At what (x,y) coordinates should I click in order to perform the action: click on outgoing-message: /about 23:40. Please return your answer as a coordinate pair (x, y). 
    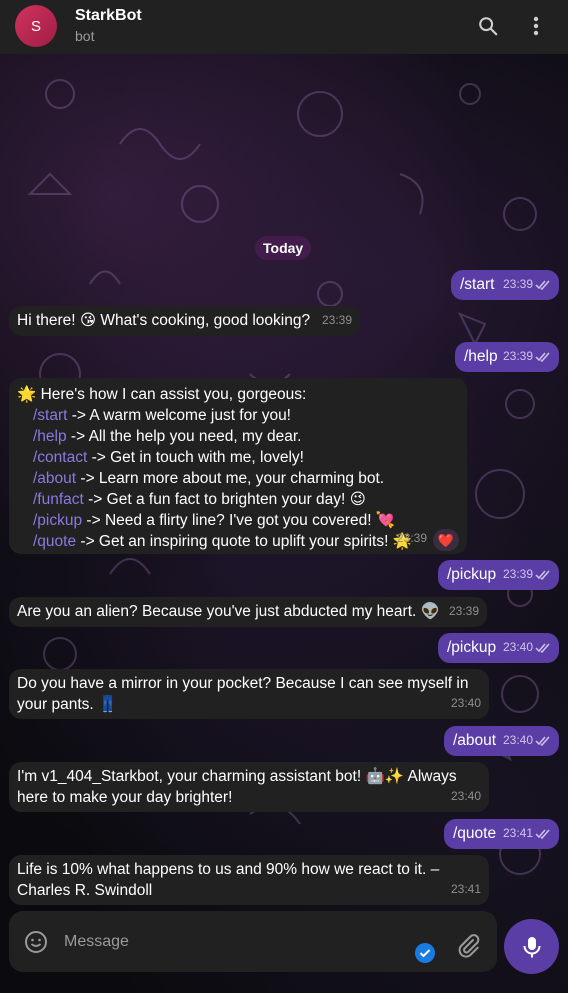
    Looking at the image, I should click on (501, 741).